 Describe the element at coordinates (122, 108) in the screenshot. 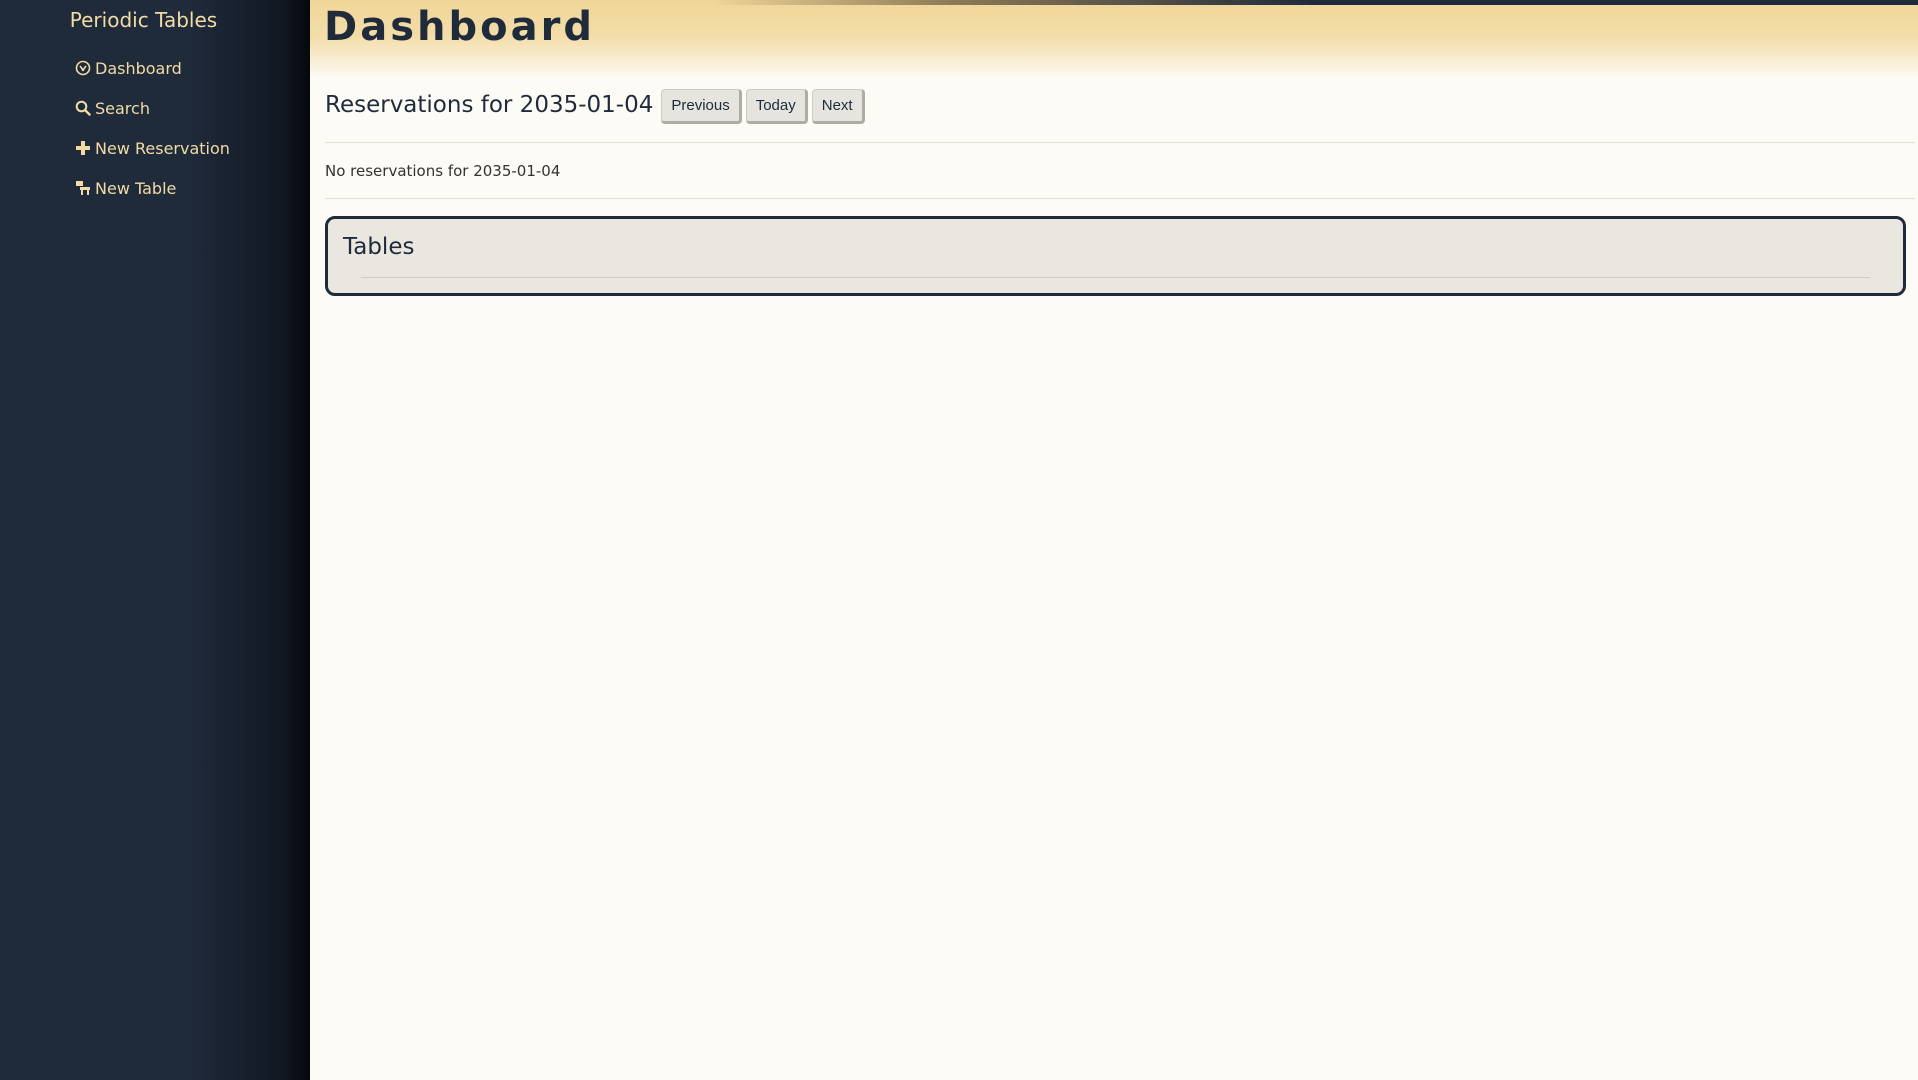

I see `sidebar-item-label: Search` at that location.